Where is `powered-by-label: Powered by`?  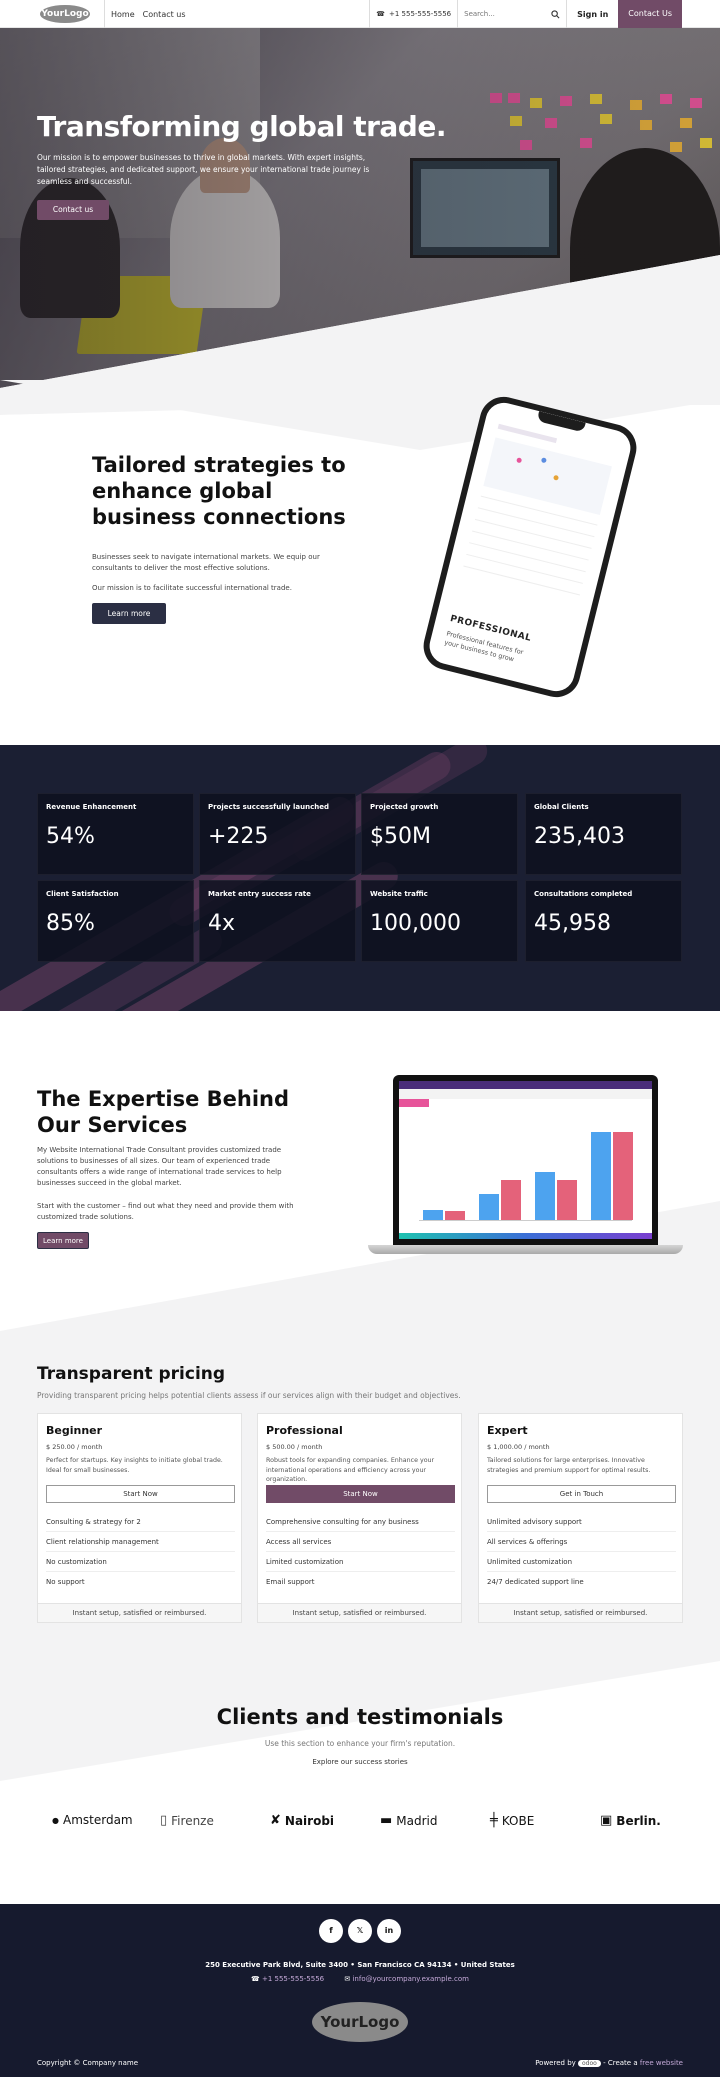
powered-by-label: Powered by is located at coordinates (555, 2063).